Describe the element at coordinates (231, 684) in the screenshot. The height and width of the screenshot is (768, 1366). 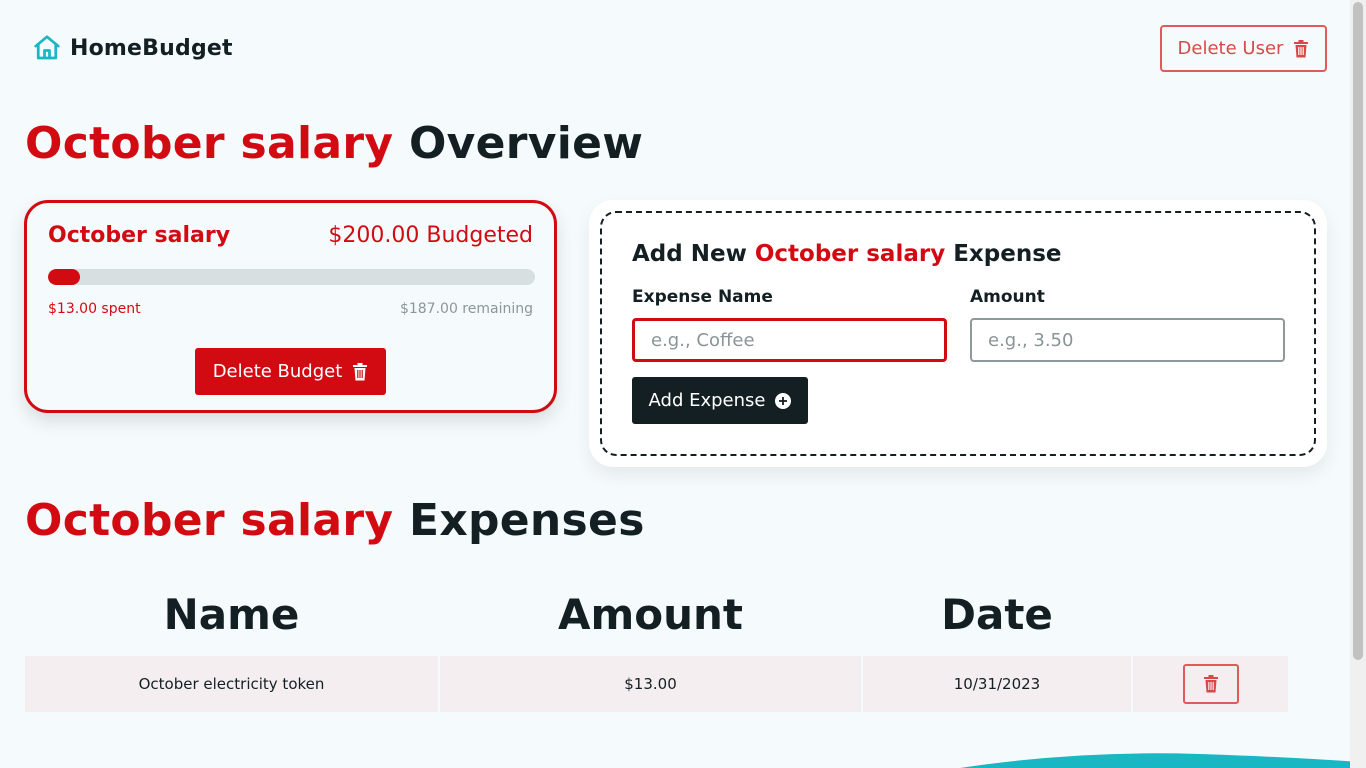
I see `expense-name-cell: October electricity token` at that location.